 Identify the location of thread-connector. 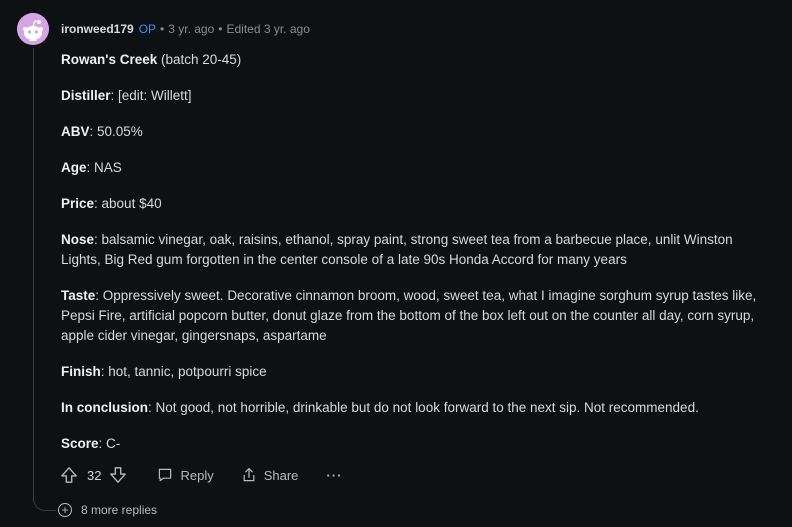
(44, 498).